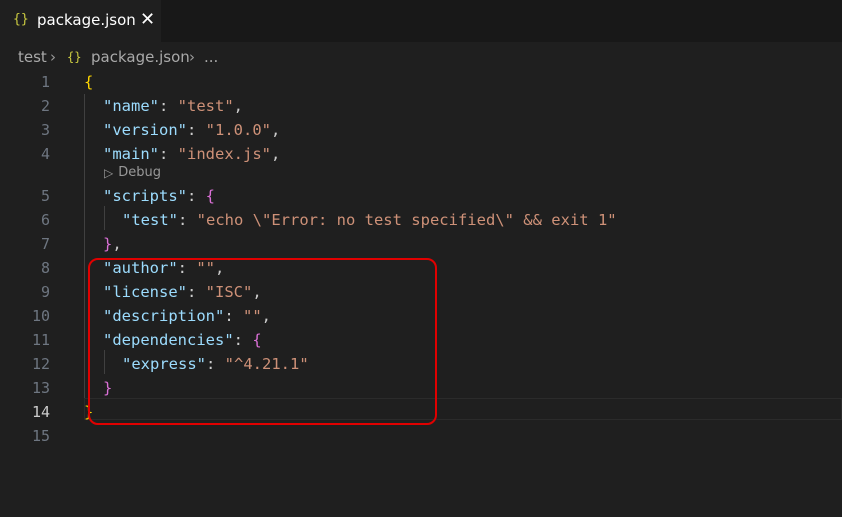 The height and width of the screenshot is (517, 842). I want to click on json-key: "test", so click(150, 220).